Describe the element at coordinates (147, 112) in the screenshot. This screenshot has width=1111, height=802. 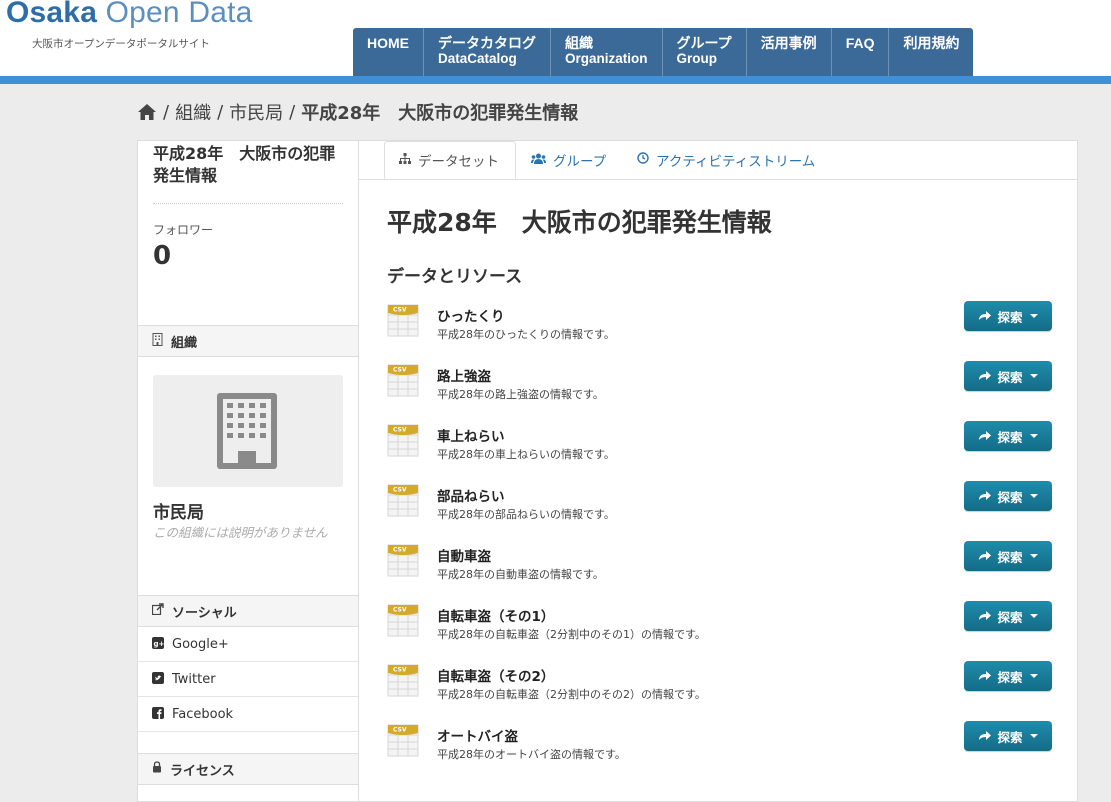
I see `home-icon` at that location.